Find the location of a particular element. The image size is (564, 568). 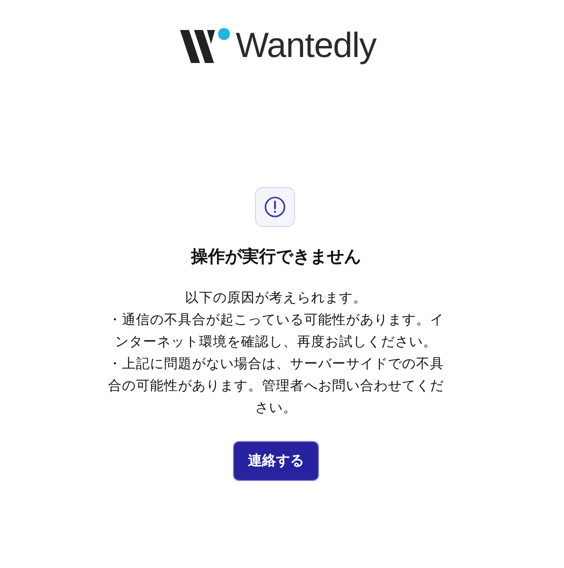

logo-mark-icon is located at coordinates (206, 46).